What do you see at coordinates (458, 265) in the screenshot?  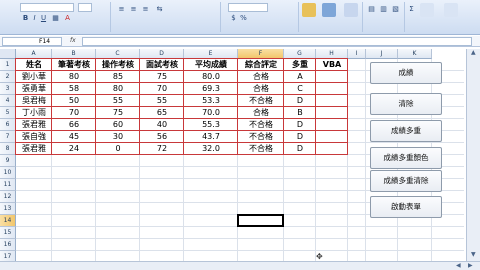 I see `scroll-left-icon: ◀` at bounding box center [458, 265].